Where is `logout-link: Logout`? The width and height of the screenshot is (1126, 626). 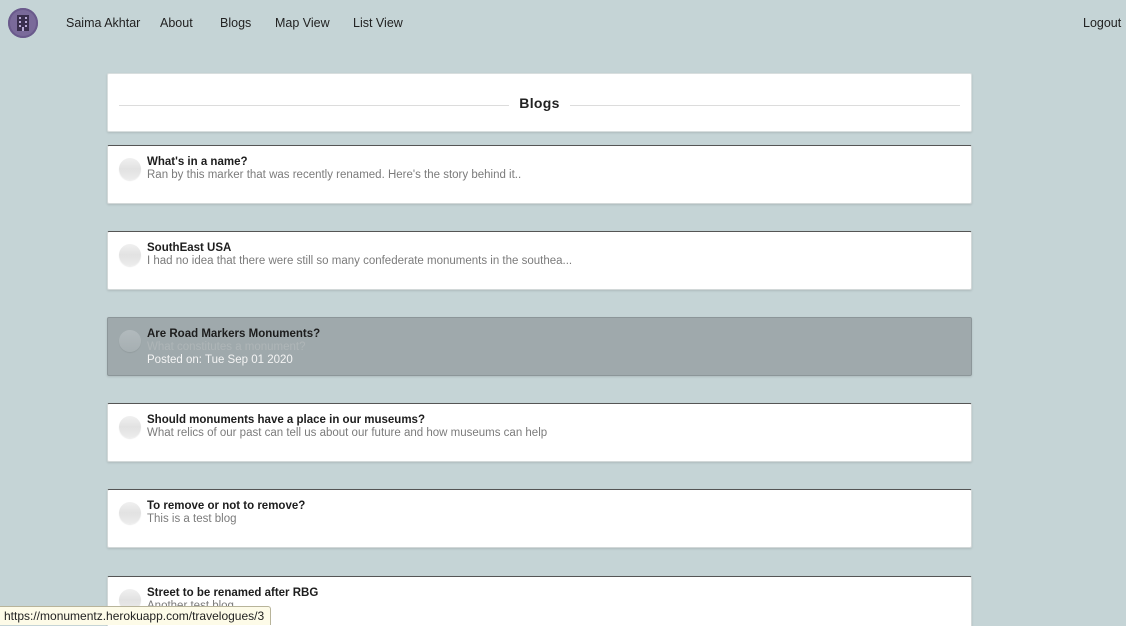 logout-link: Logout is located at coordinates (1102, 23).